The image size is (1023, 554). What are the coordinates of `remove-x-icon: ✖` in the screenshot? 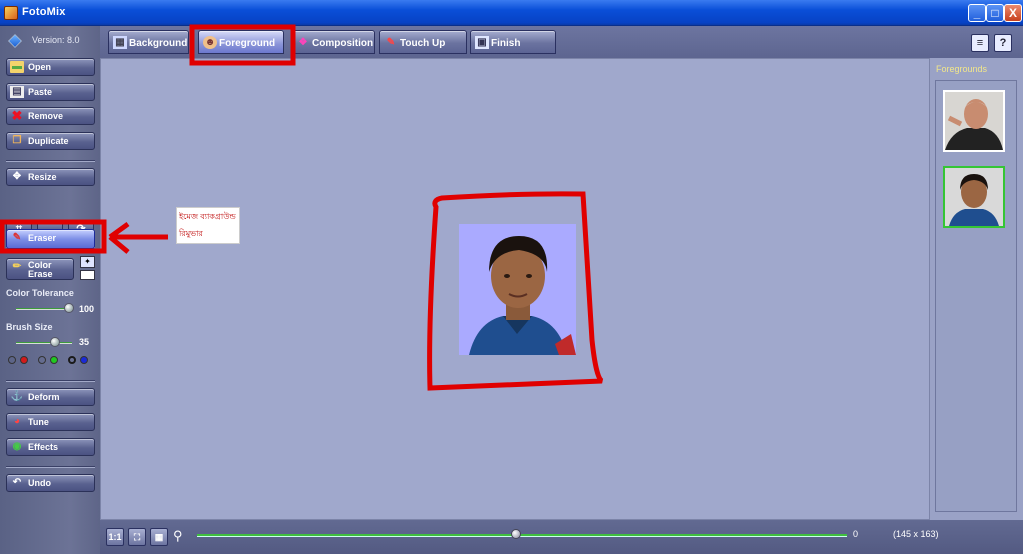 It's located at (17, 115).